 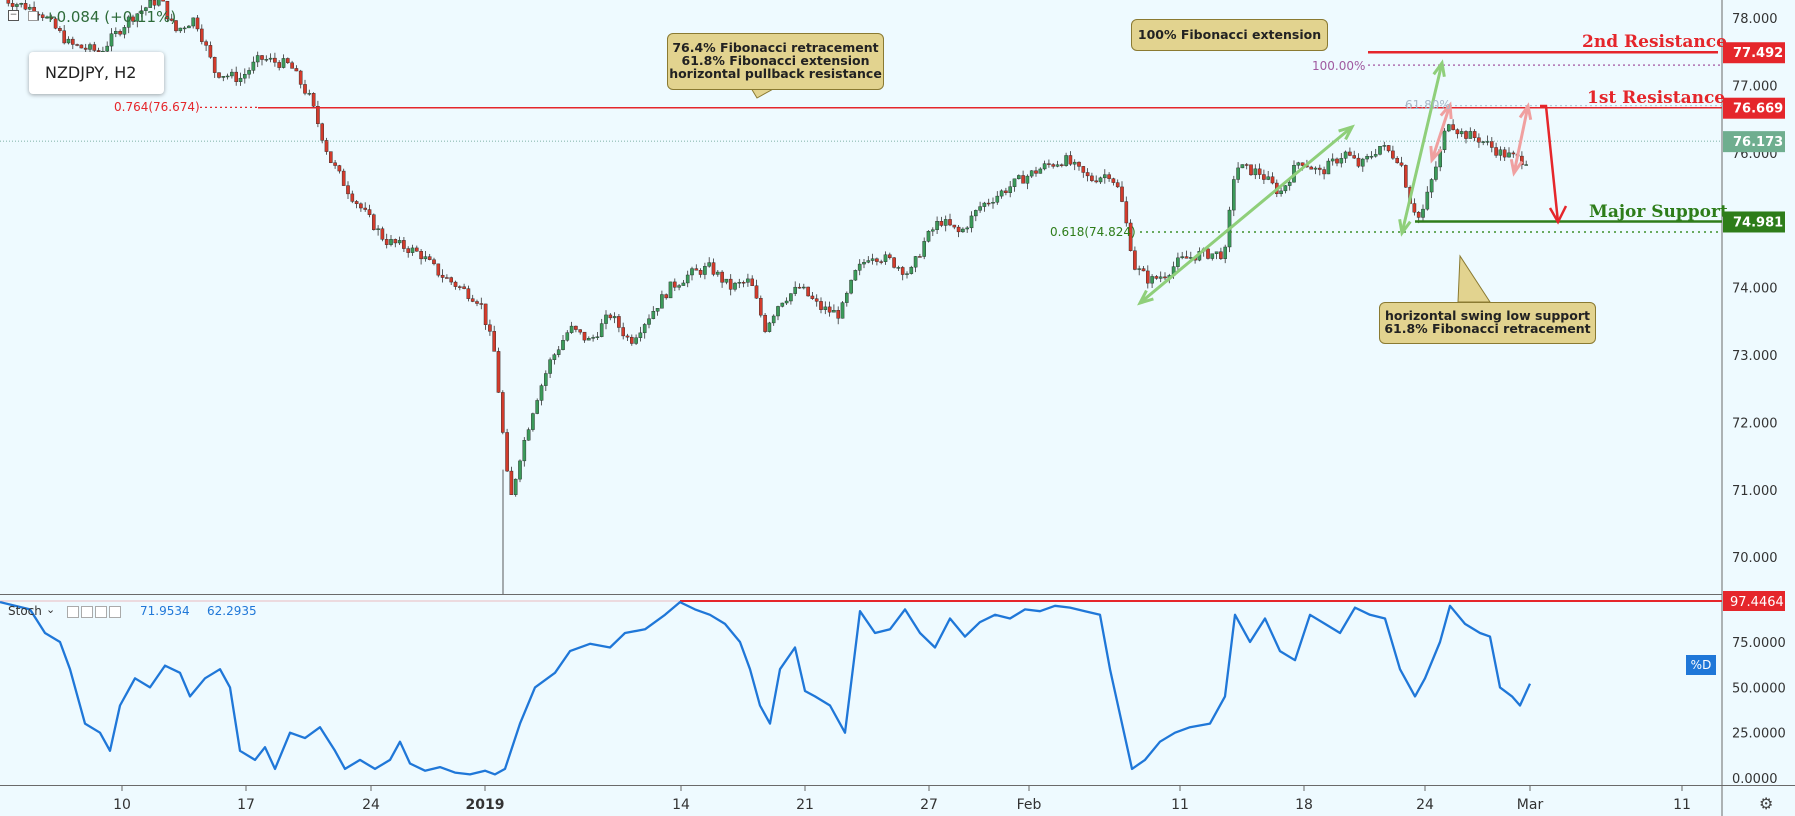 I want to click on stoch-close-icon, so click(x=115, y=612).